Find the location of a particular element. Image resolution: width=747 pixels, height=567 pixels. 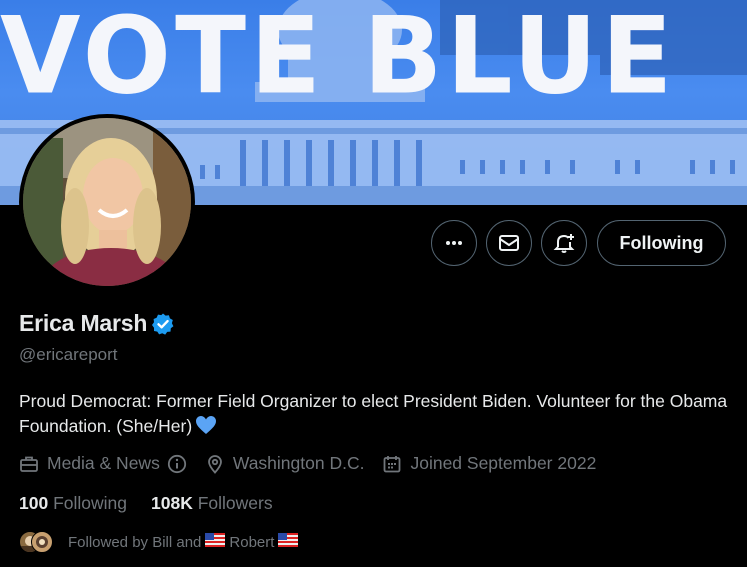

more-icon is located at coordinates (454, 243).